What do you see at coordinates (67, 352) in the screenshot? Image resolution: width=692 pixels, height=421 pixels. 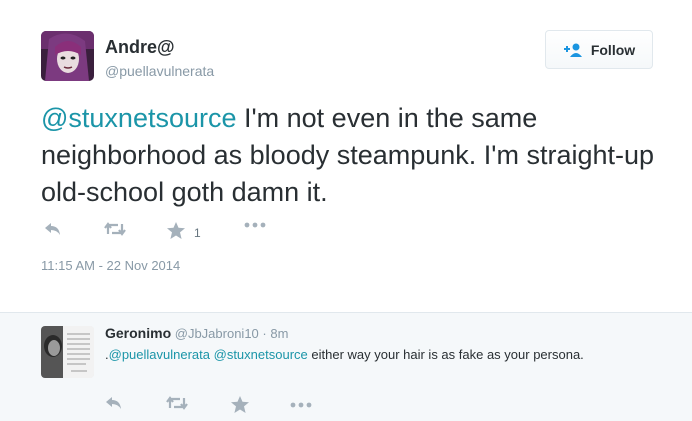 I see `reply-avatar` at bounding box center [67, 352].